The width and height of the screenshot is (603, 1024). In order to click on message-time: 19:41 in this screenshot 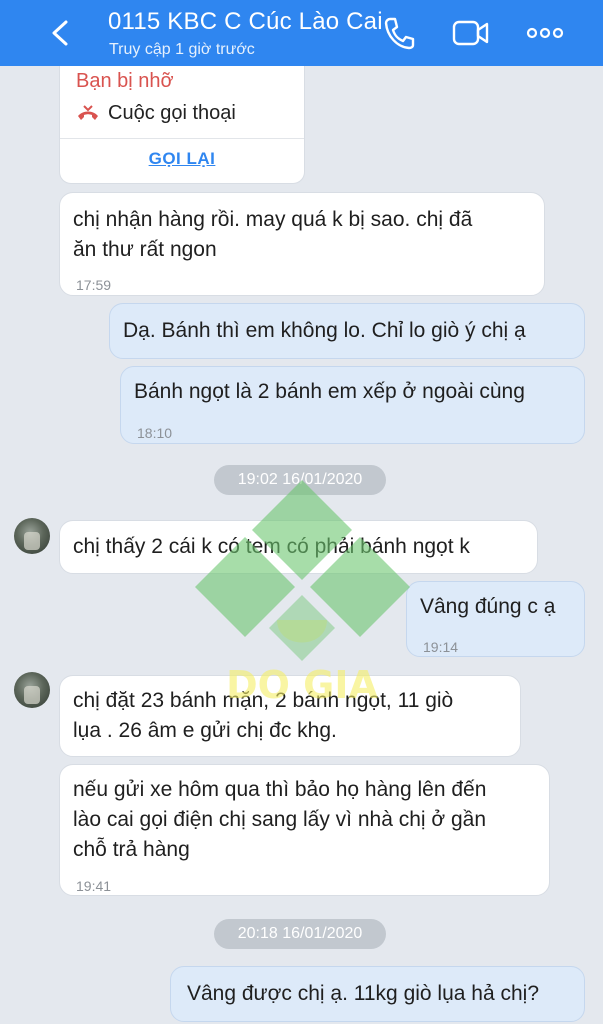, I will do `click(94, 886)`.